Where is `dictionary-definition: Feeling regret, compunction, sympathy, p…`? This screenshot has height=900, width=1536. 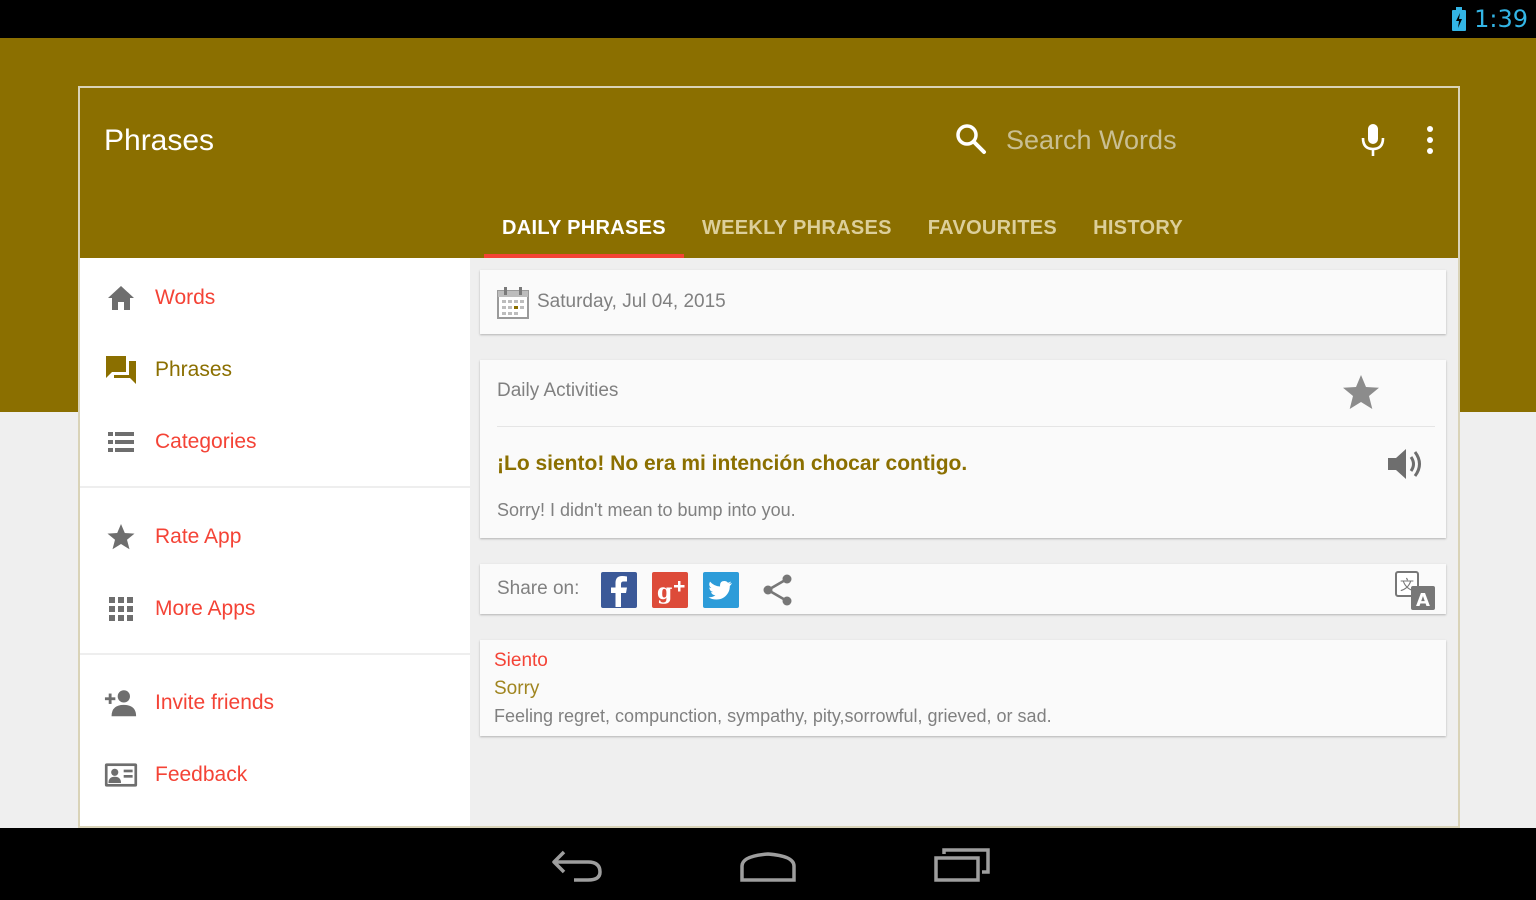
dictionary-definition: Feeling regret, compunction, sympathy, p… is located at coordinates (773, 716).